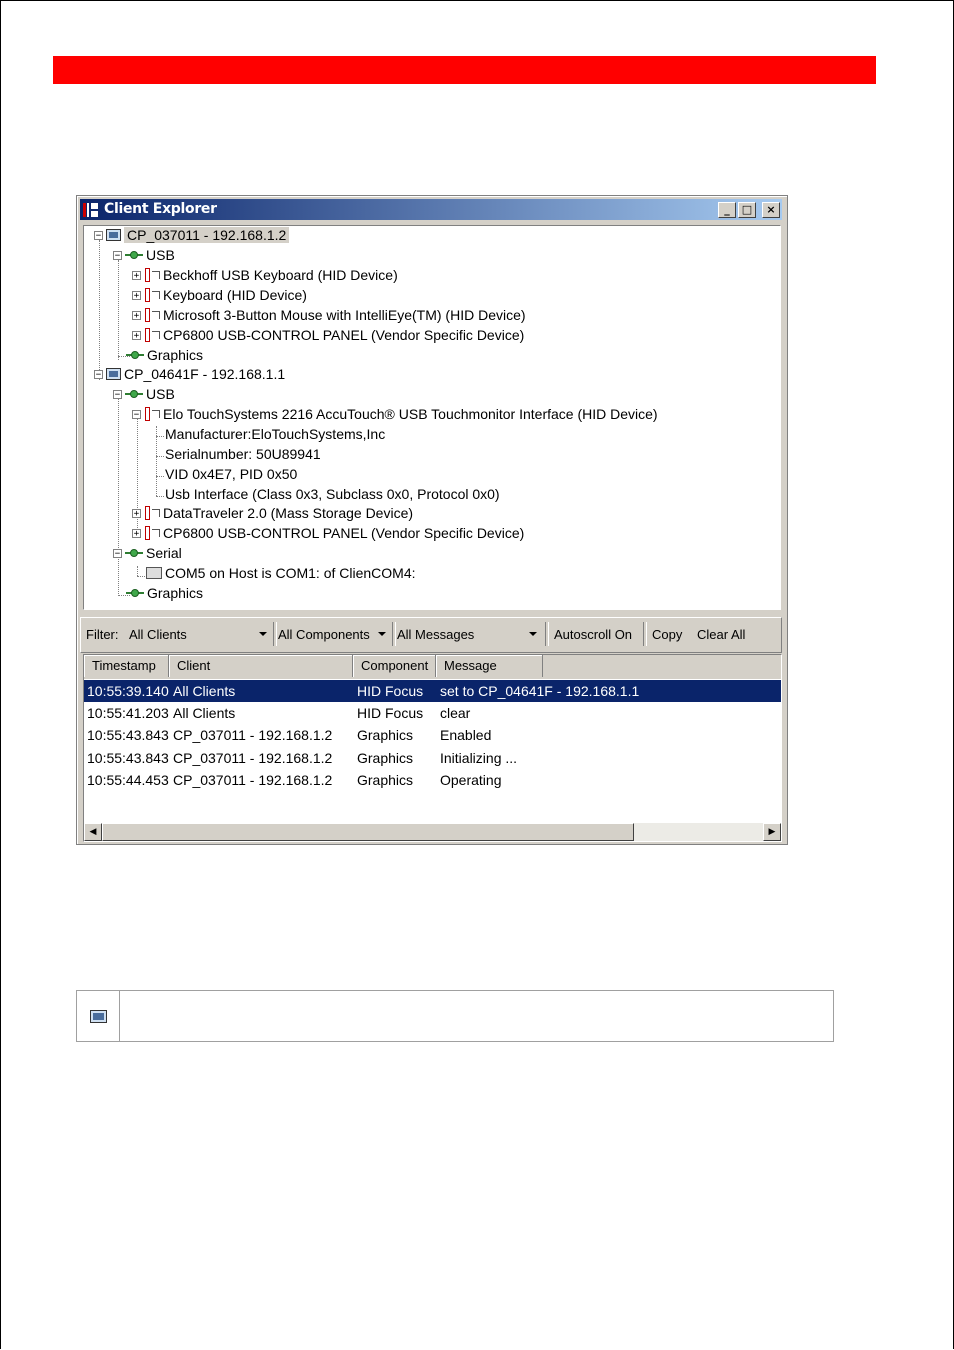 The width and height of the screenshot is (954, 1350). What do you see at coordinates (721, 634) in the screenshot?
I see `clear-all-button: Clear All` at bounding box center [721, 634].